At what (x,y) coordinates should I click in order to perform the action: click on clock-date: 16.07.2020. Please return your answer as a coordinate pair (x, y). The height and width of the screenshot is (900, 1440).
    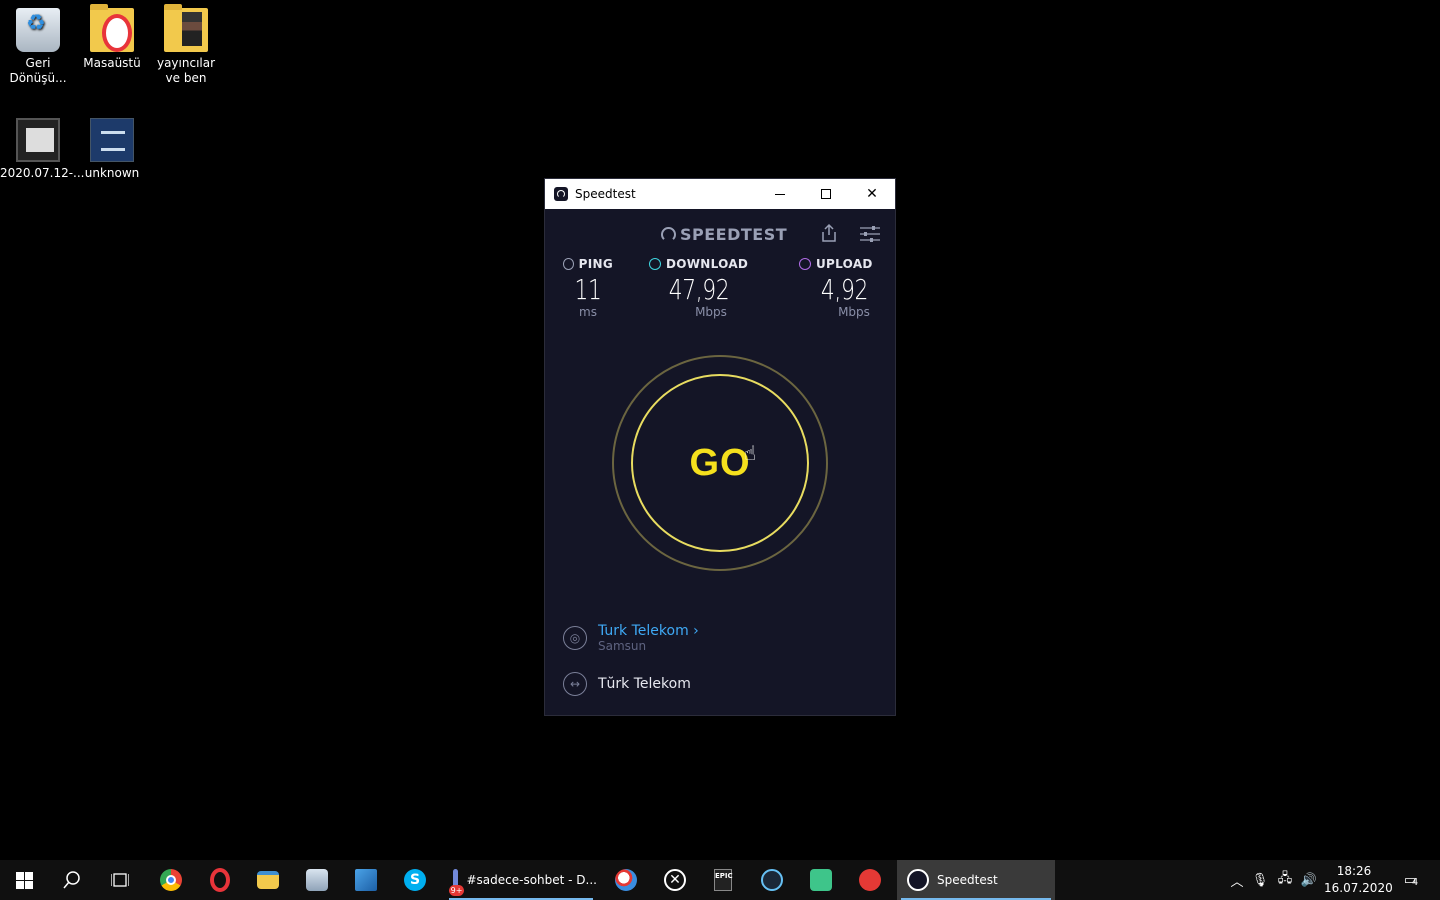
    Looking at the image, I should click on (1358, 888).